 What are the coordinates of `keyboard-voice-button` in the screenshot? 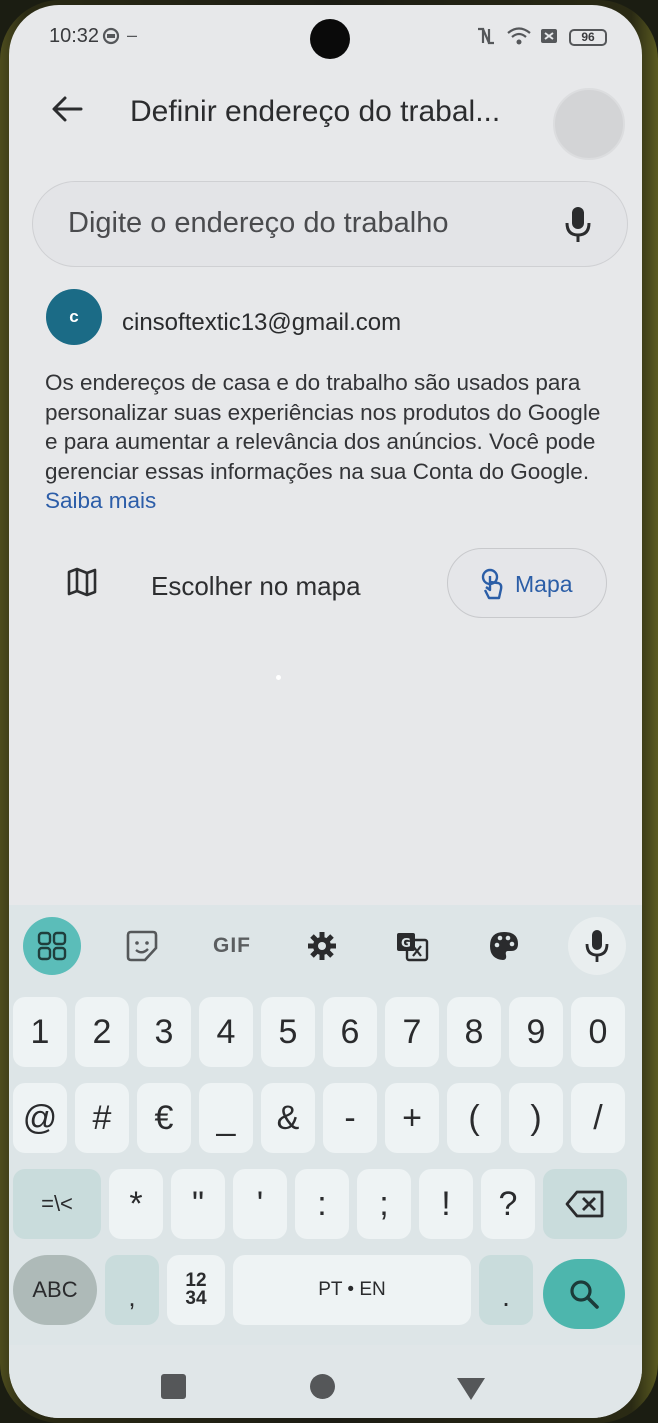 It's located at (597, 946).